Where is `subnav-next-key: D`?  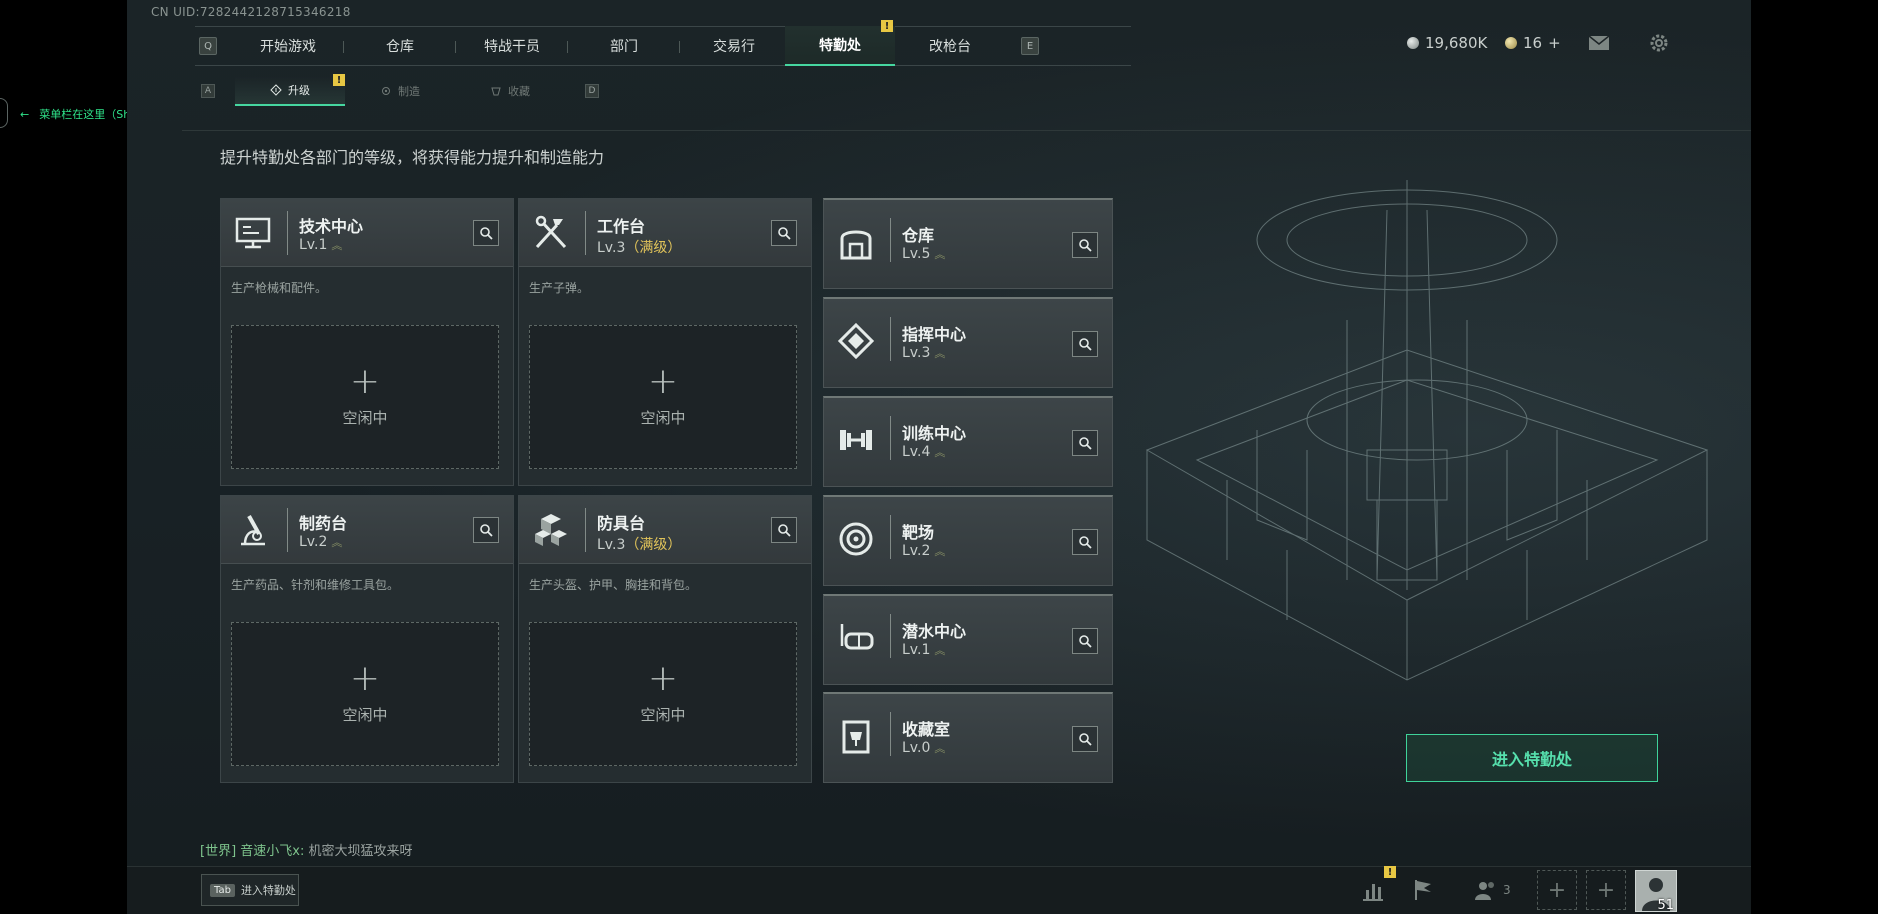 subnav-next-key: D is located at coordinates (592, 91).